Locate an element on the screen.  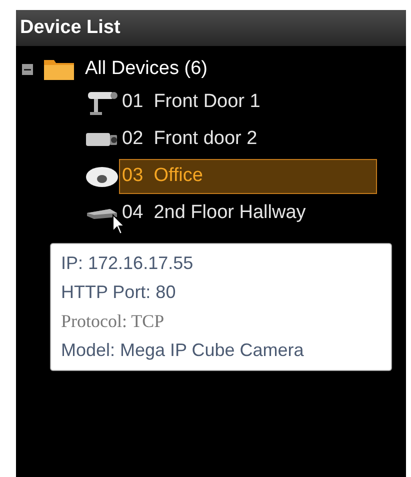
device-item: 02 Front door 2 is located at coordinates (189, 139).